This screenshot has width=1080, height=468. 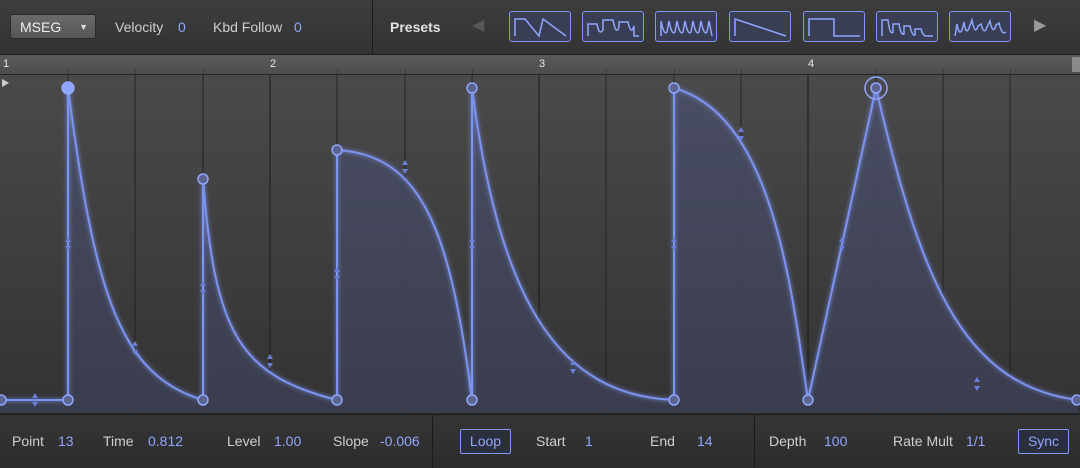 I want to click on preset-saw-down, so click(x=540, y=26).